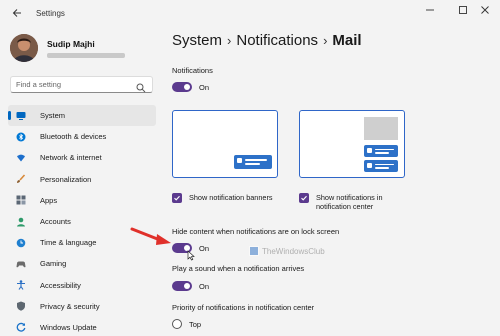 The height and width of the screenshot is (336, 500). Describe the element at coordinates (49, 200) in the screenshot. I see `sidebar-item-label: Apps` at that location.